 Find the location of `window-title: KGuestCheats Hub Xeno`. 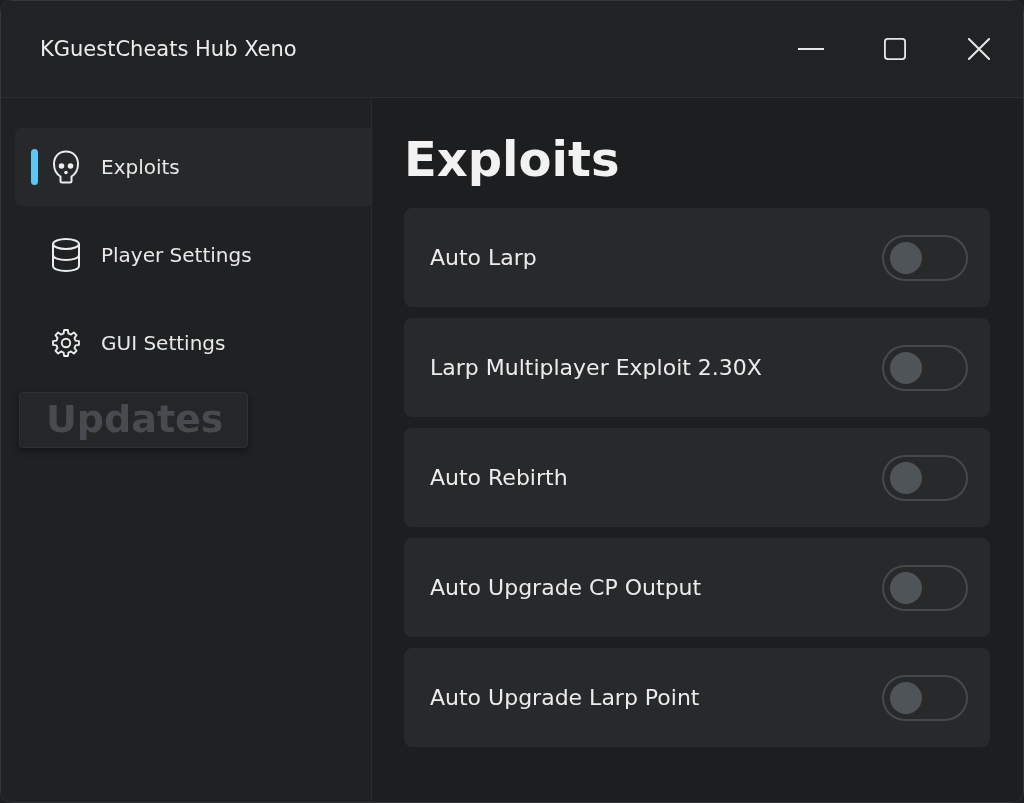

window-title: KGuestCheats Hub Xeno is located at coordinates (168, 49).